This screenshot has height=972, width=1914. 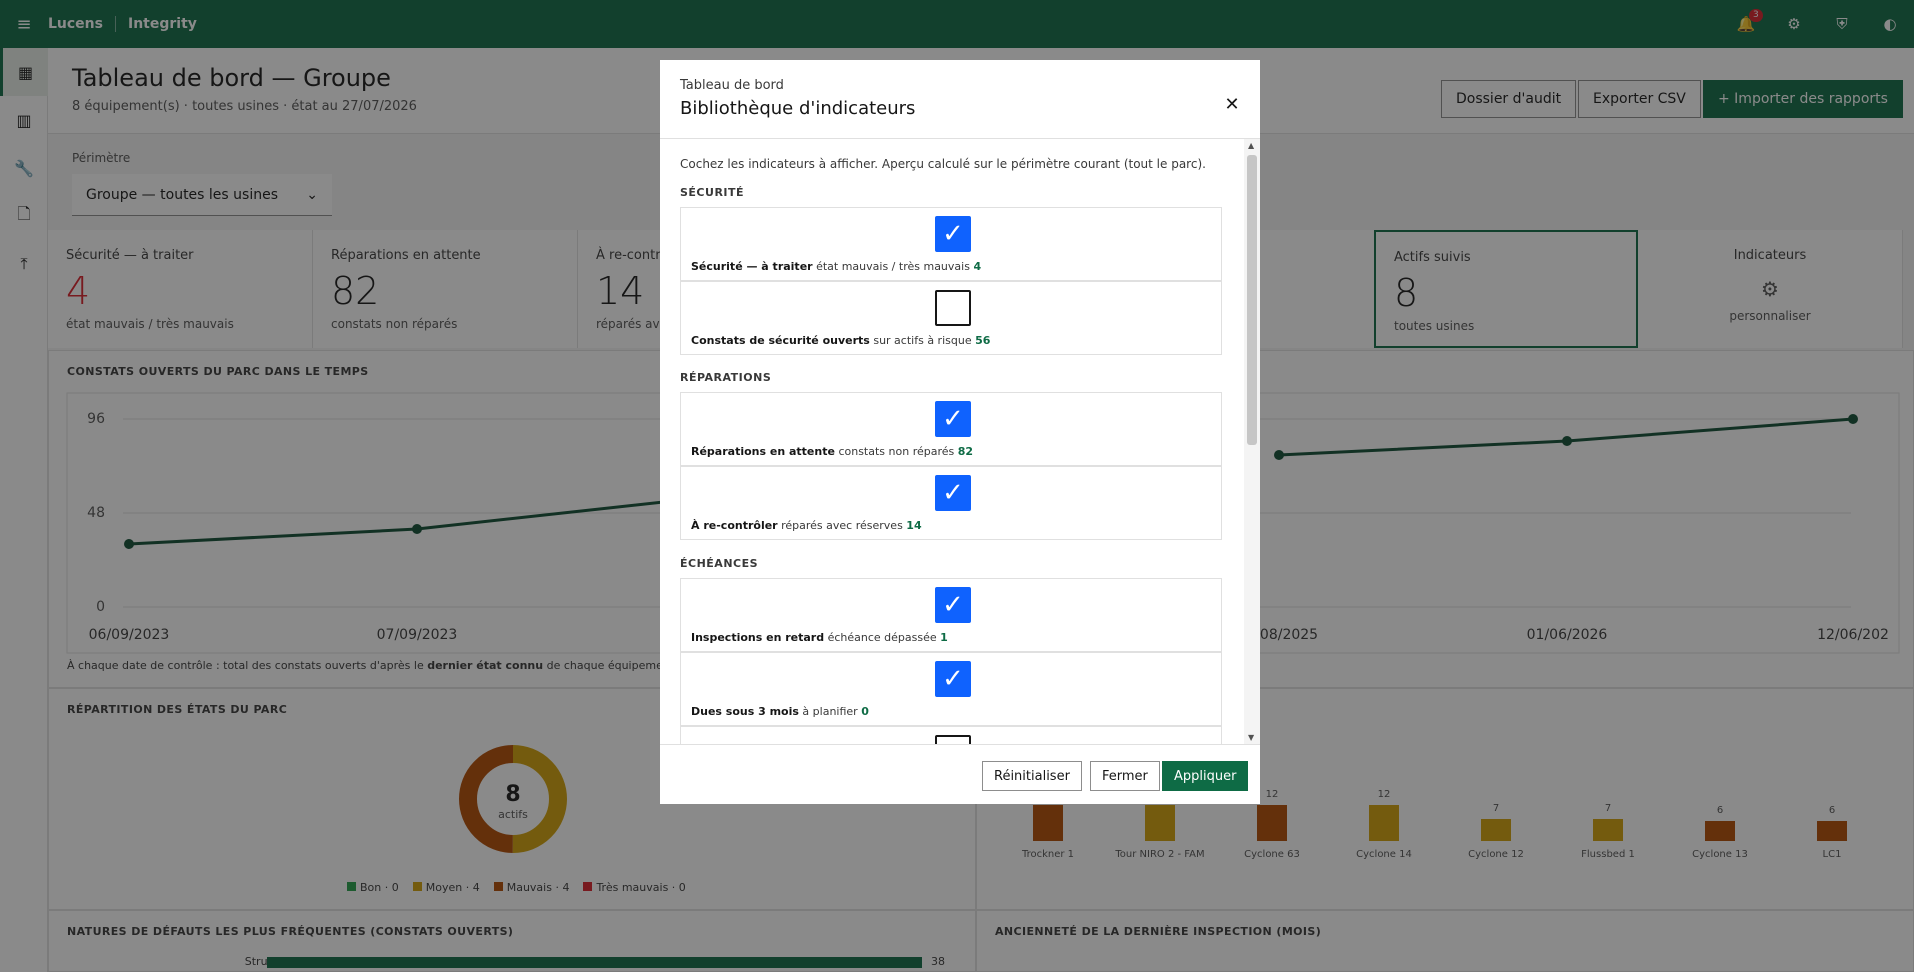 I want to click on modal-footer: Réinitialiser Fermer Appliquer, so click(x=960, y=774).